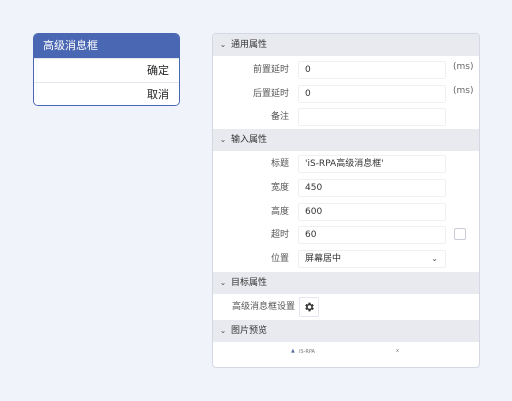 The image size is (512, 401). I want to click on gear-icon-svg, so click(309, 307).